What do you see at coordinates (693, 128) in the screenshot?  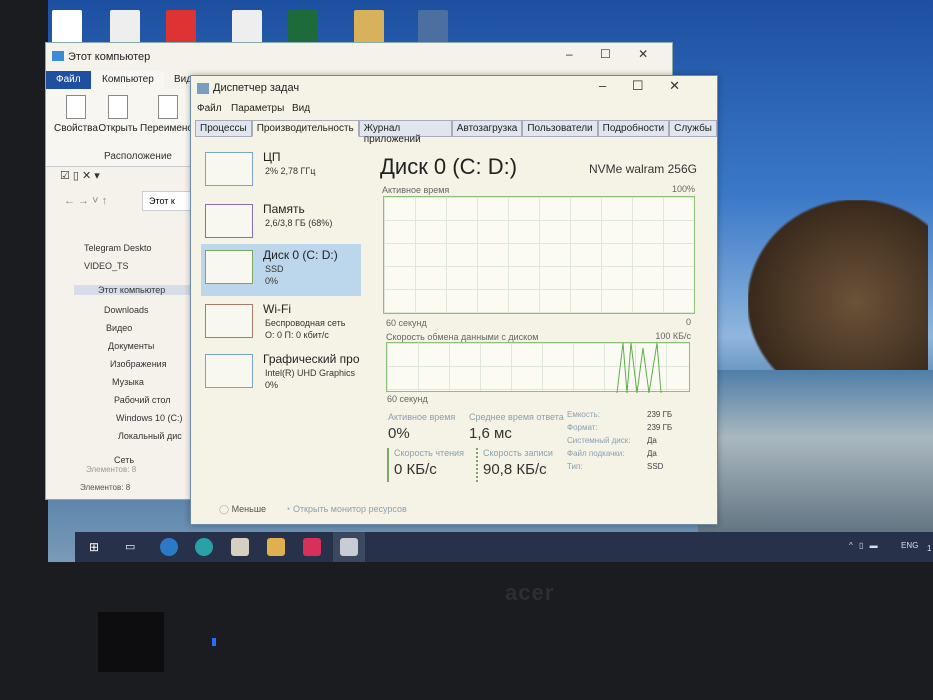 I see `tab-services: Службы` at bounding box center [693, 128].